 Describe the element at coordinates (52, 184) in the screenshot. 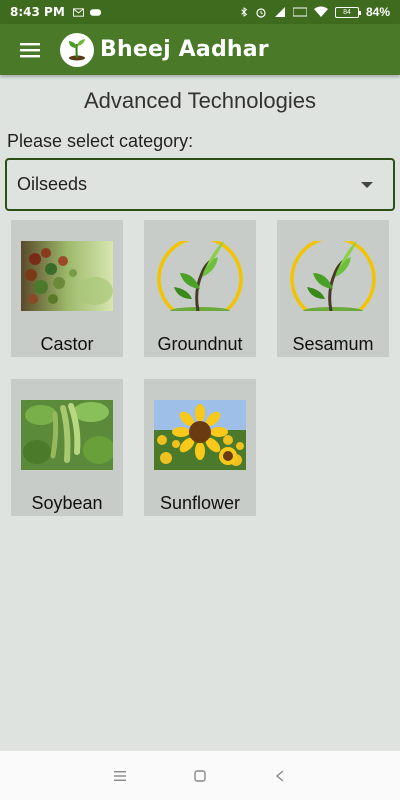

I see `category-selected-value: Oilseeds` at that location.